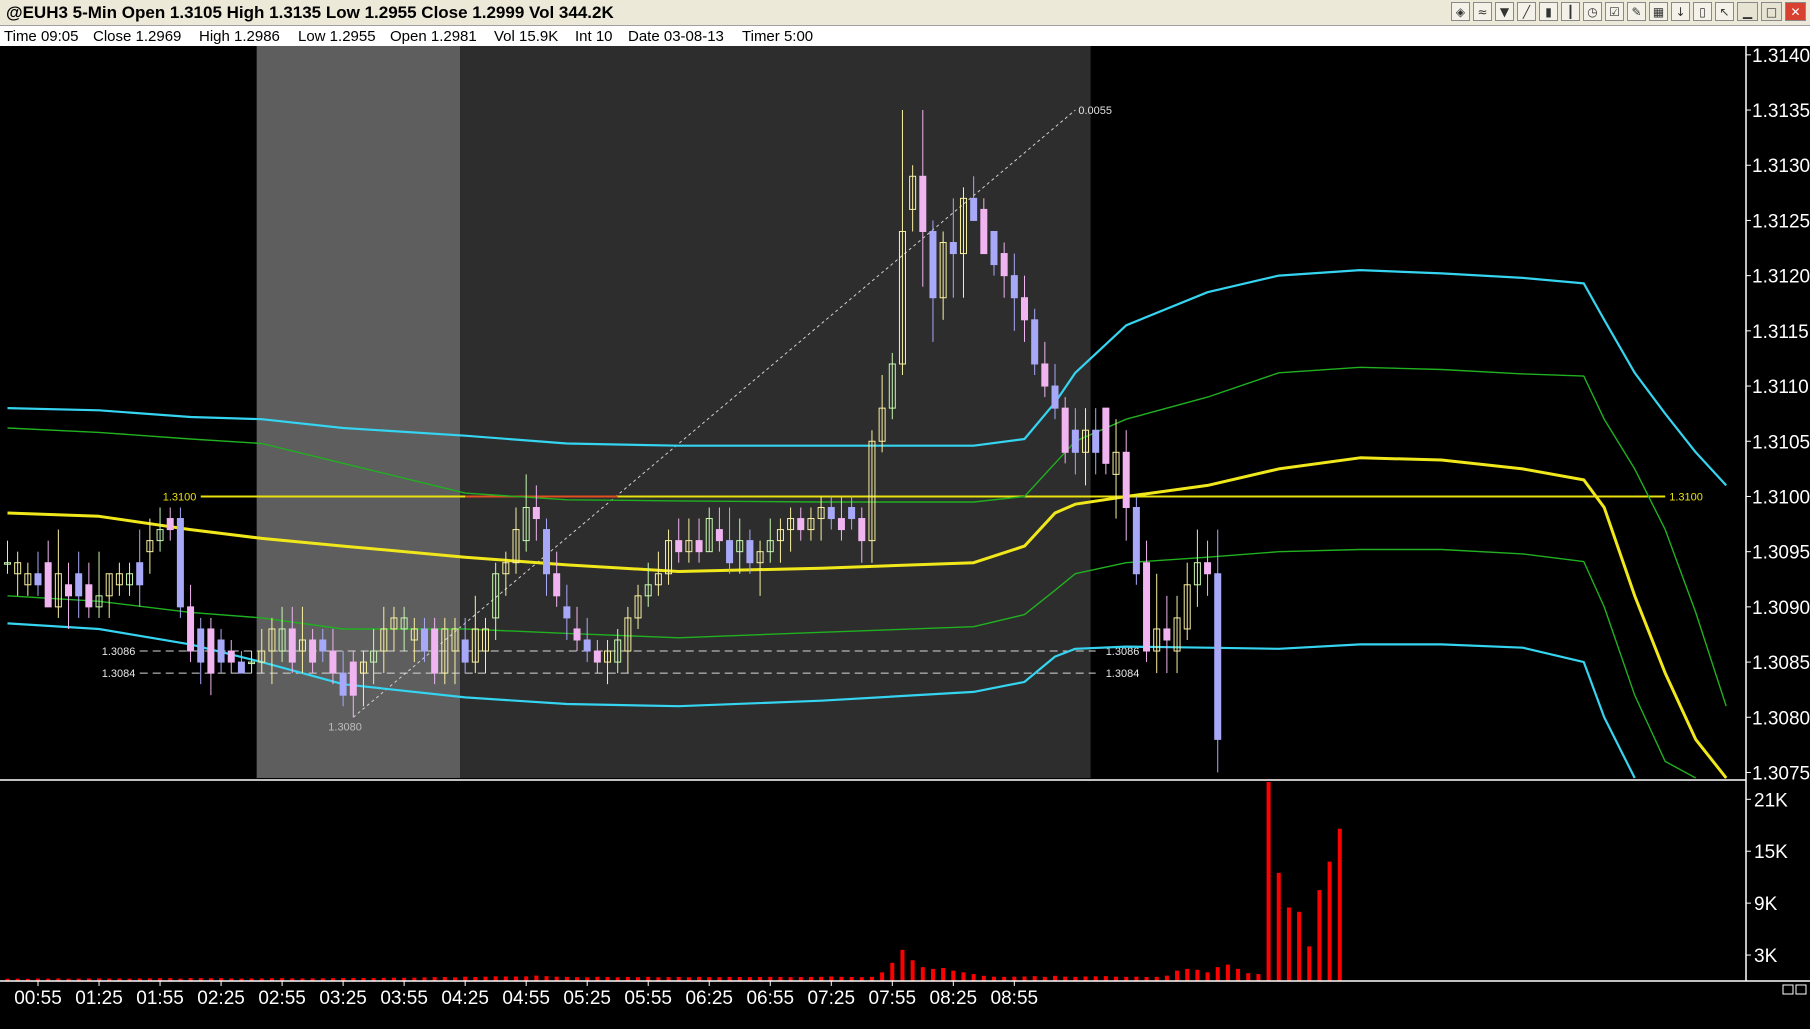 Image resolution: width=1810 pixels, height=1029 pixels. What do you see at coordinates (526, 36) in the screenshot?
I see `info-vol: Vol 15.9K` at bounding box center [526, 36].